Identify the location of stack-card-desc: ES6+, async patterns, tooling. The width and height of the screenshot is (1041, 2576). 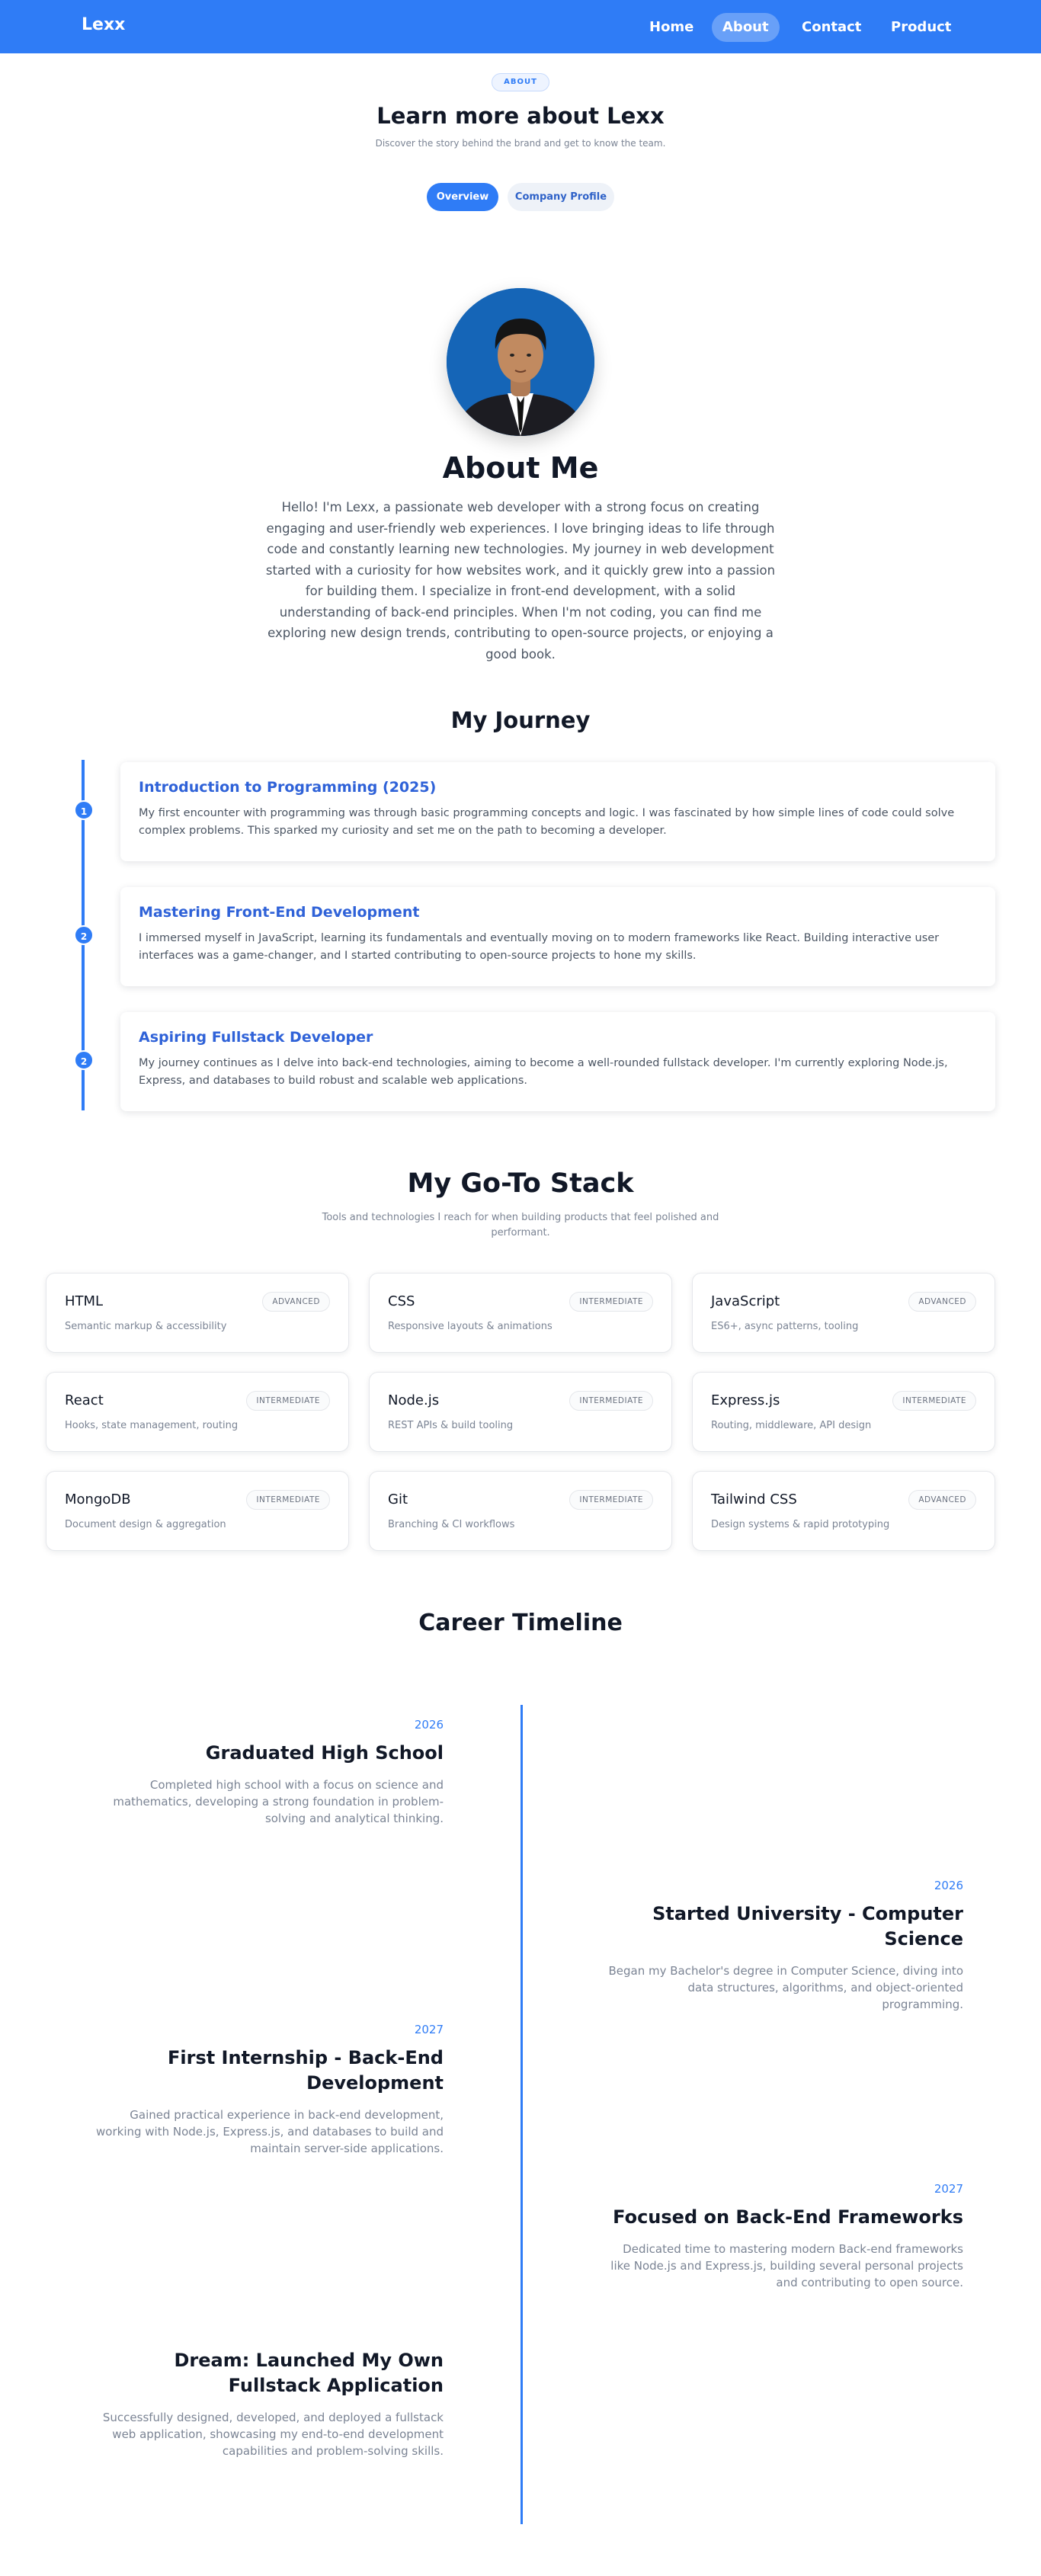
(785, 1326).